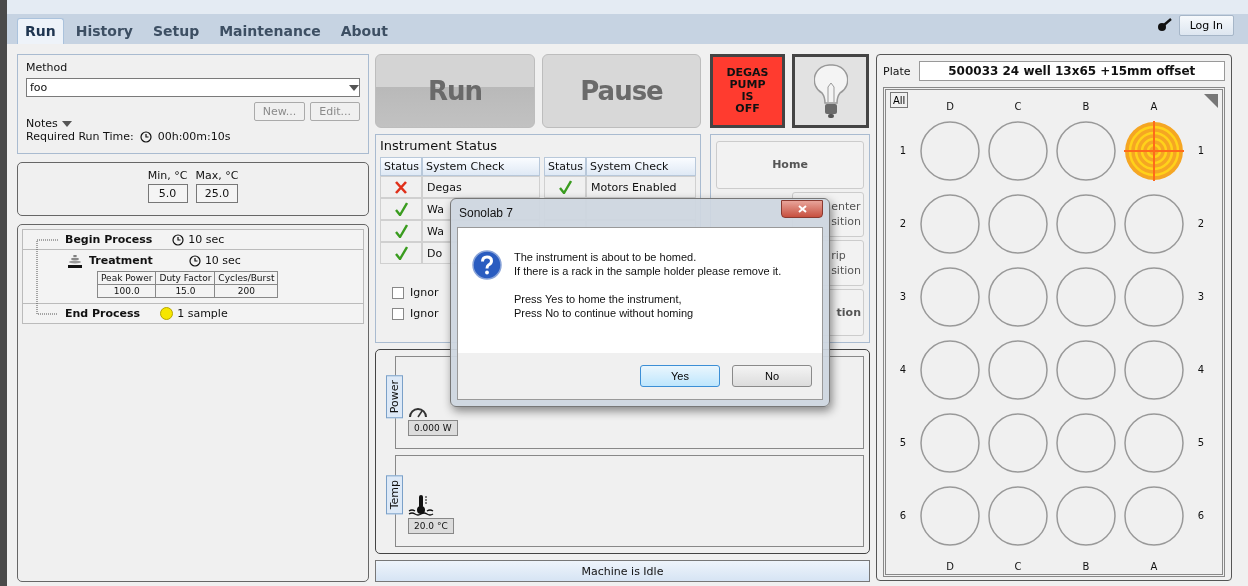  I want to click on sample-dot-icon, so click(167, 313).